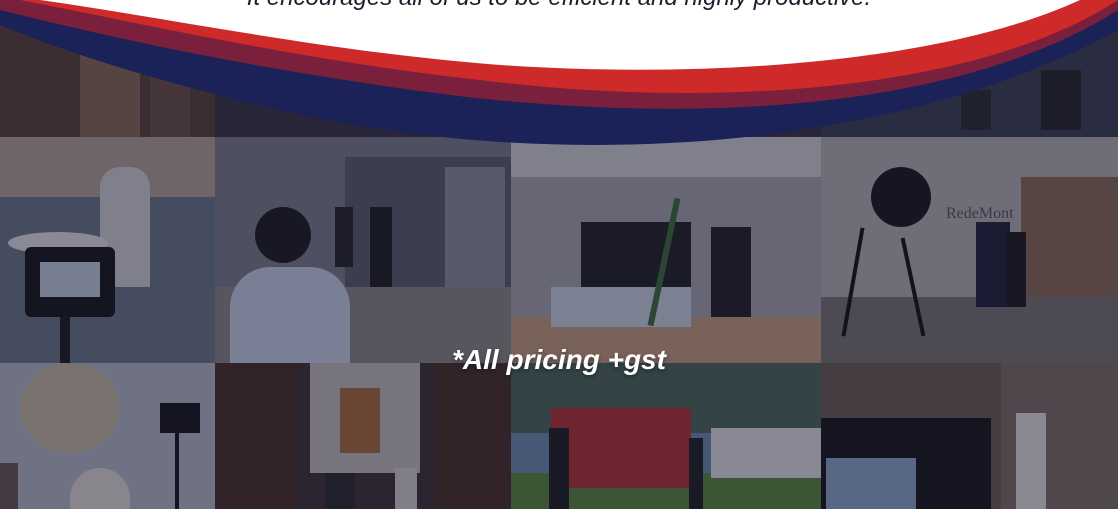 This screenshot has width=1118, height=509. What do you see at coordinates (969, 436) in the screenshot?
I see `photo-camera-presenter` at bounding box center [969, 436].